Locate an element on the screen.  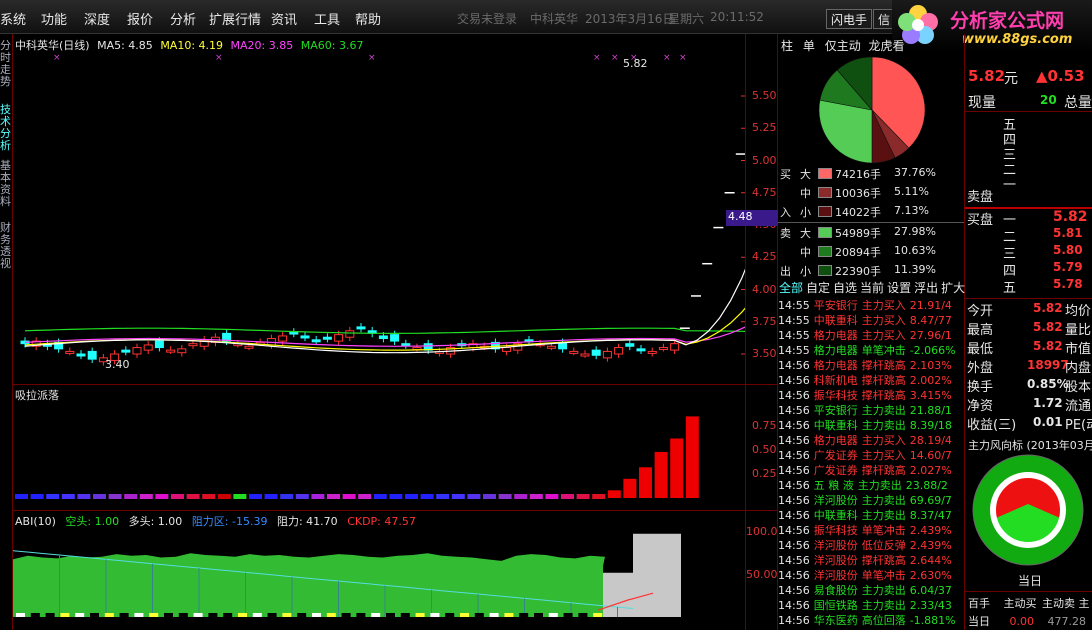
trade-value: 6.04/37 is located at coordinates (930, 590).